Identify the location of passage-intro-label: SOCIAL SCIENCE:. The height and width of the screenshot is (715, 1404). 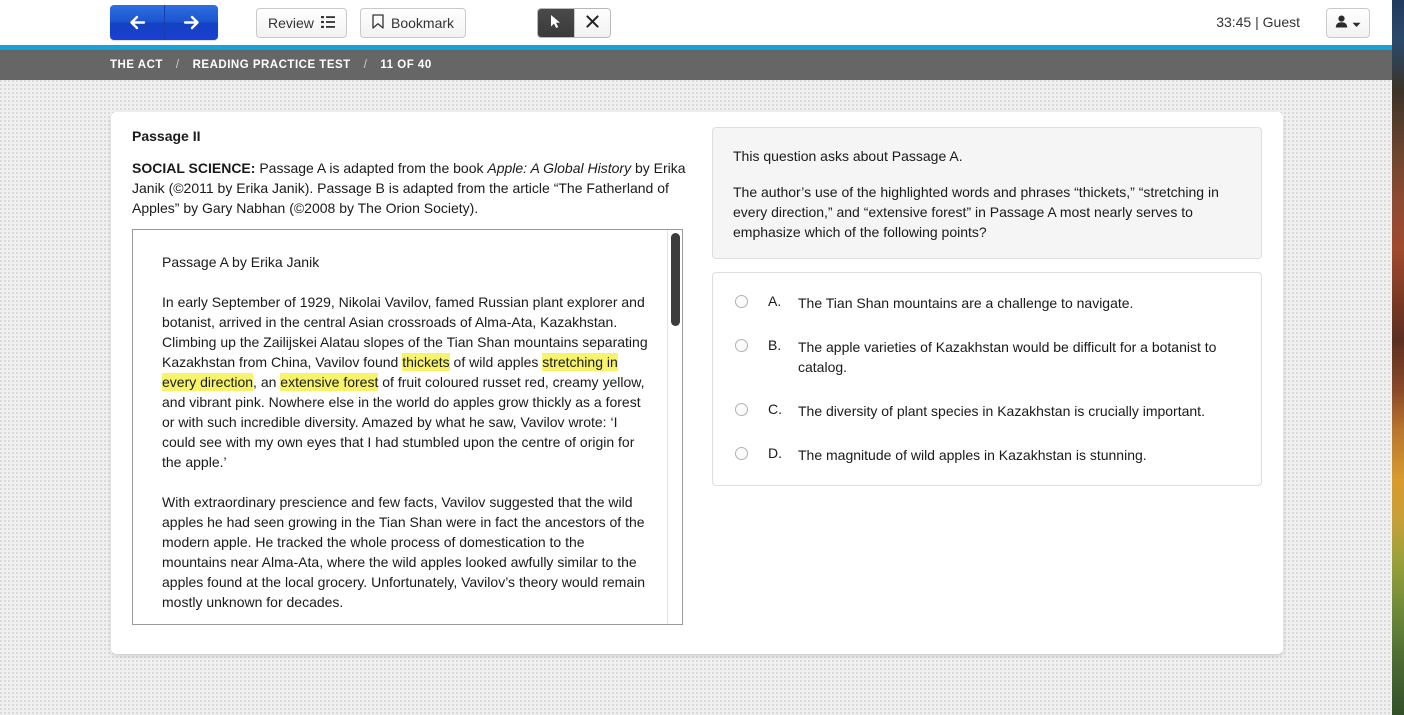
(194, 168).